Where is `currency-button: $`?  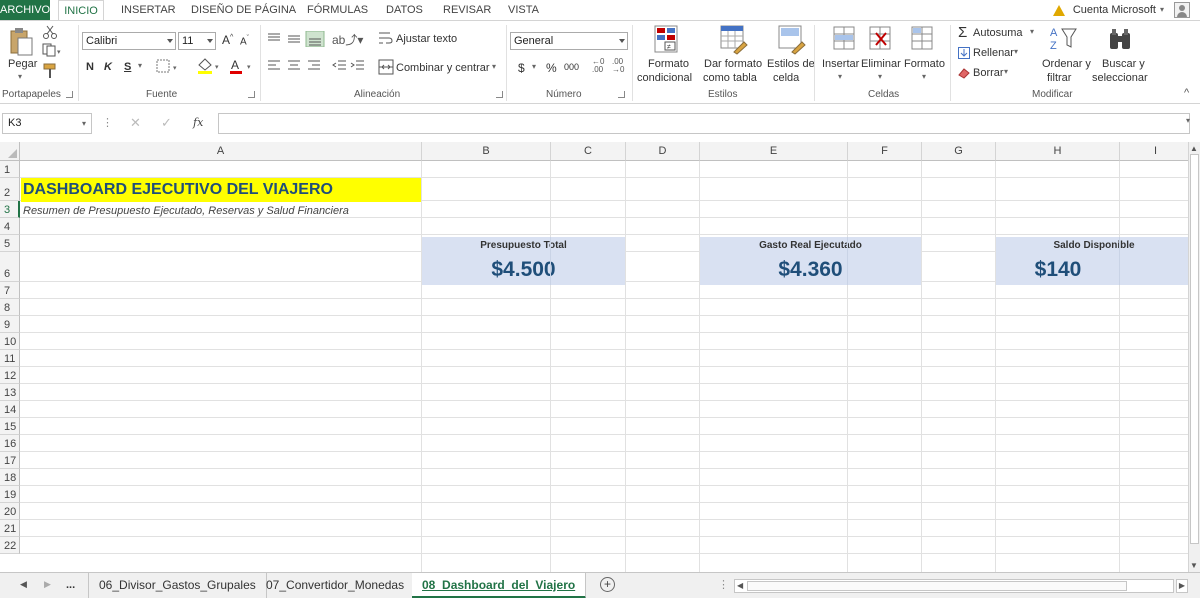
currency-button: $ is located at coordinates (521, 68).